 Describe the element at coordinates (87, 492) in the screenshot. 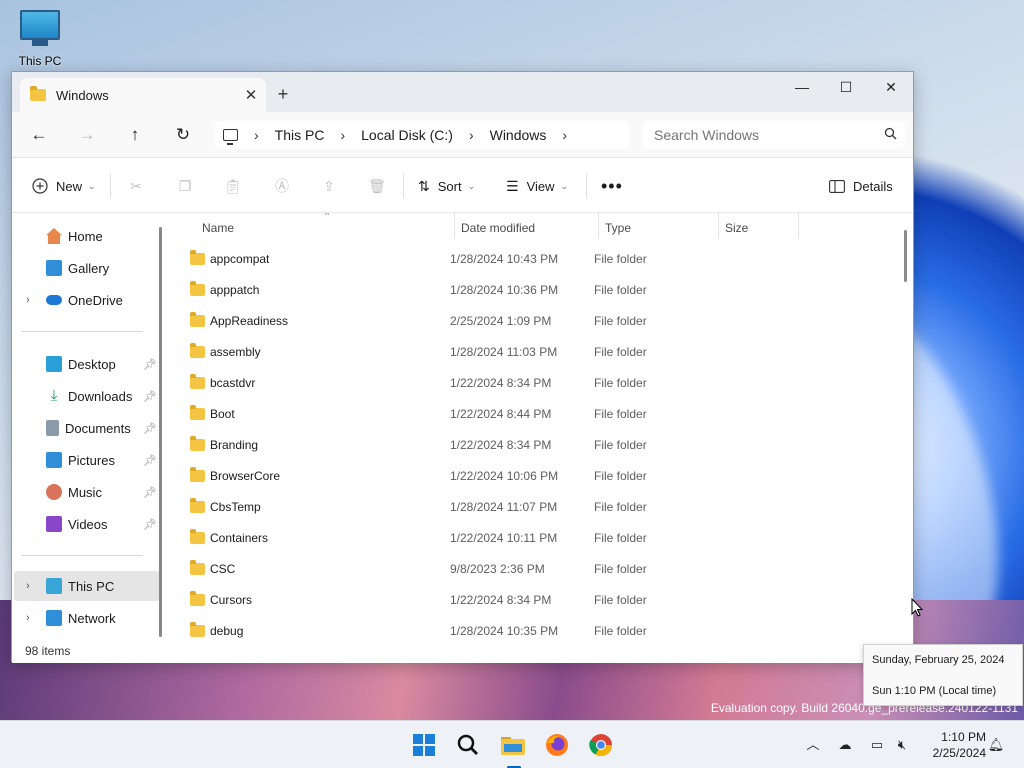

I see `sidebar-item-music: Music 📌︎` at that location.